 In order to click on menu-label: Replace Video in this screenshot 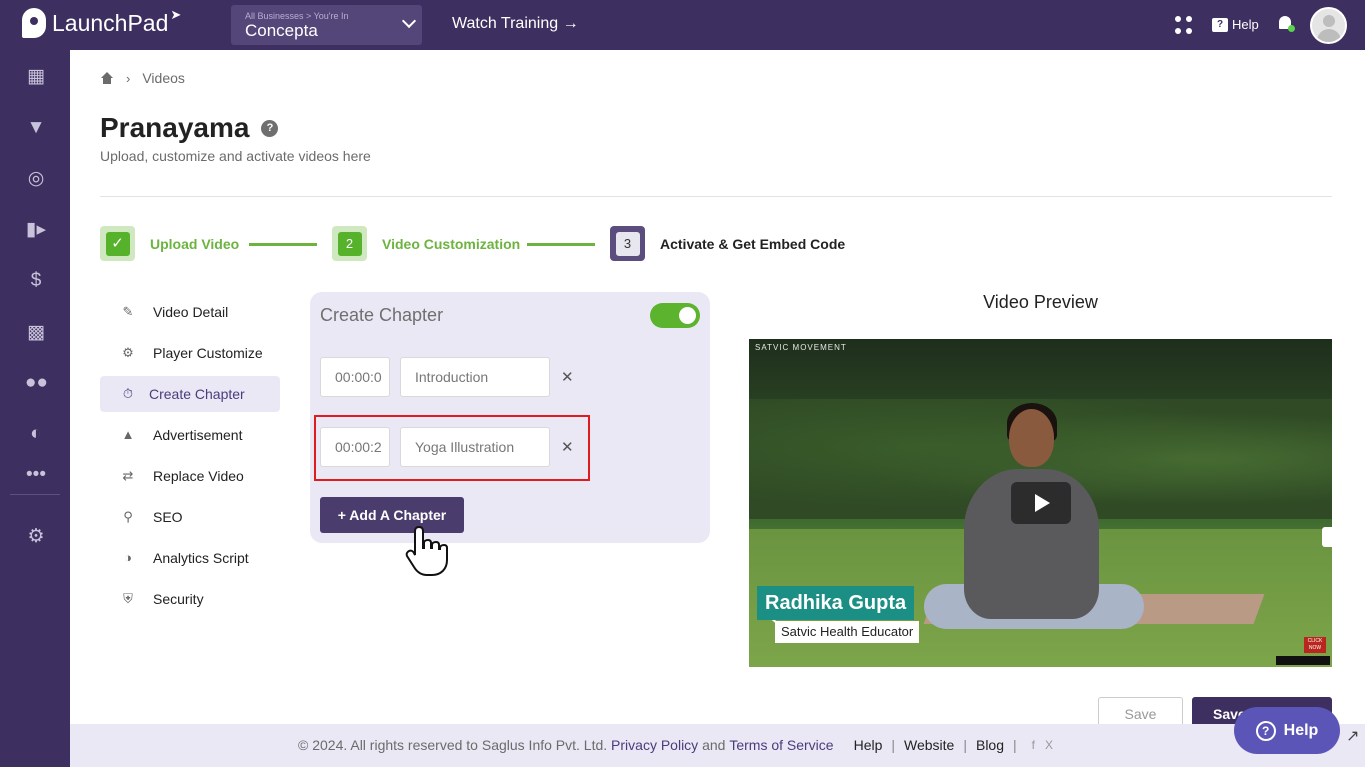, I will do `click(198, 476)`.